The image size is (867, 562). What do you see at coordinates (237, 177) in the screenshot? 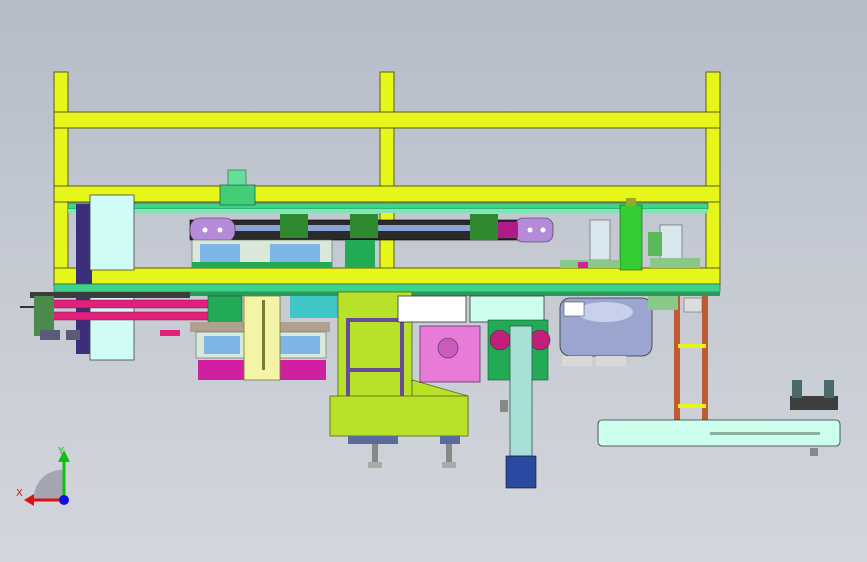
I see `motor-cap` at bounding box center [237, 177].